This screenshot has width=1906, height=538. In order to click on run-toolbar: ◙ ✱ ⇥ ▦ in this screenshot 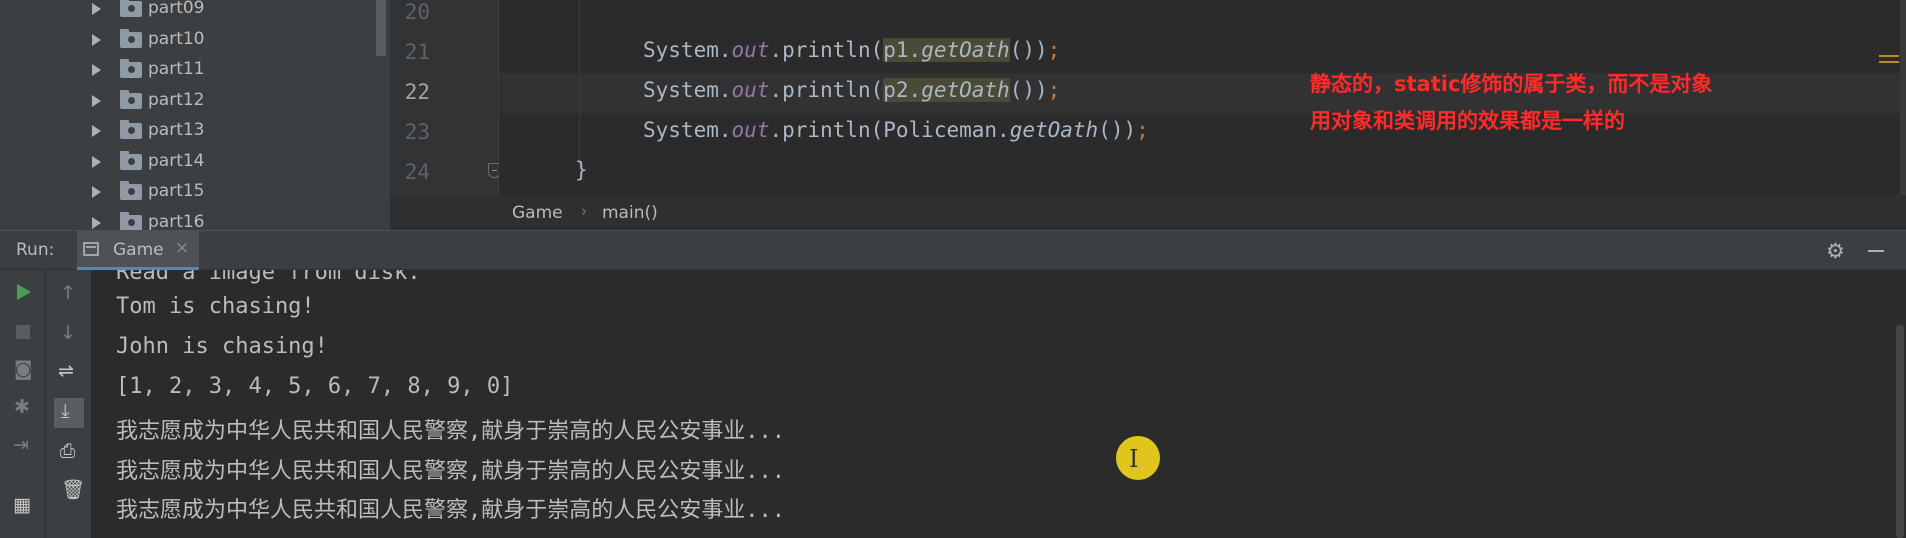, I will do `click(23, 404)`.